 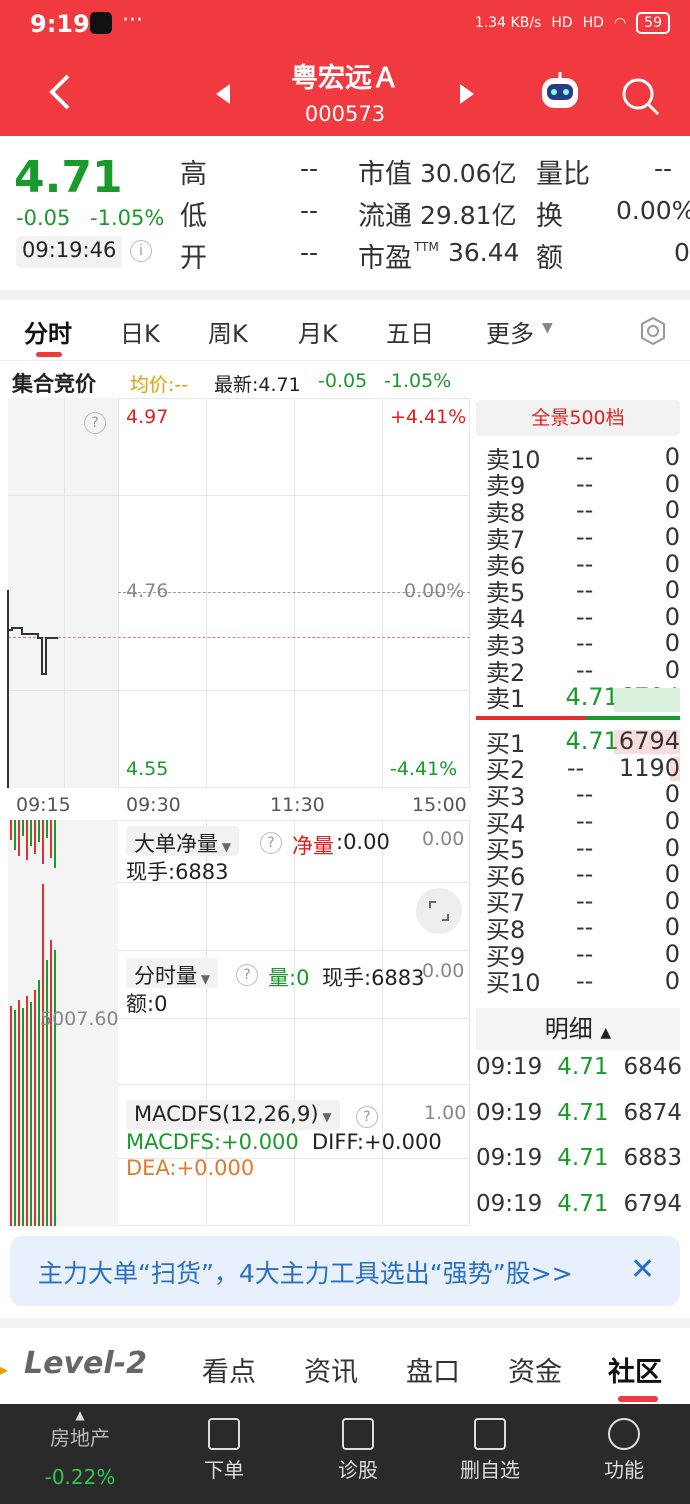 What do you see at coordinates (385, 258) in the screenshot?
I see `pe-label: 市盈` at bounding box center [385, 258].